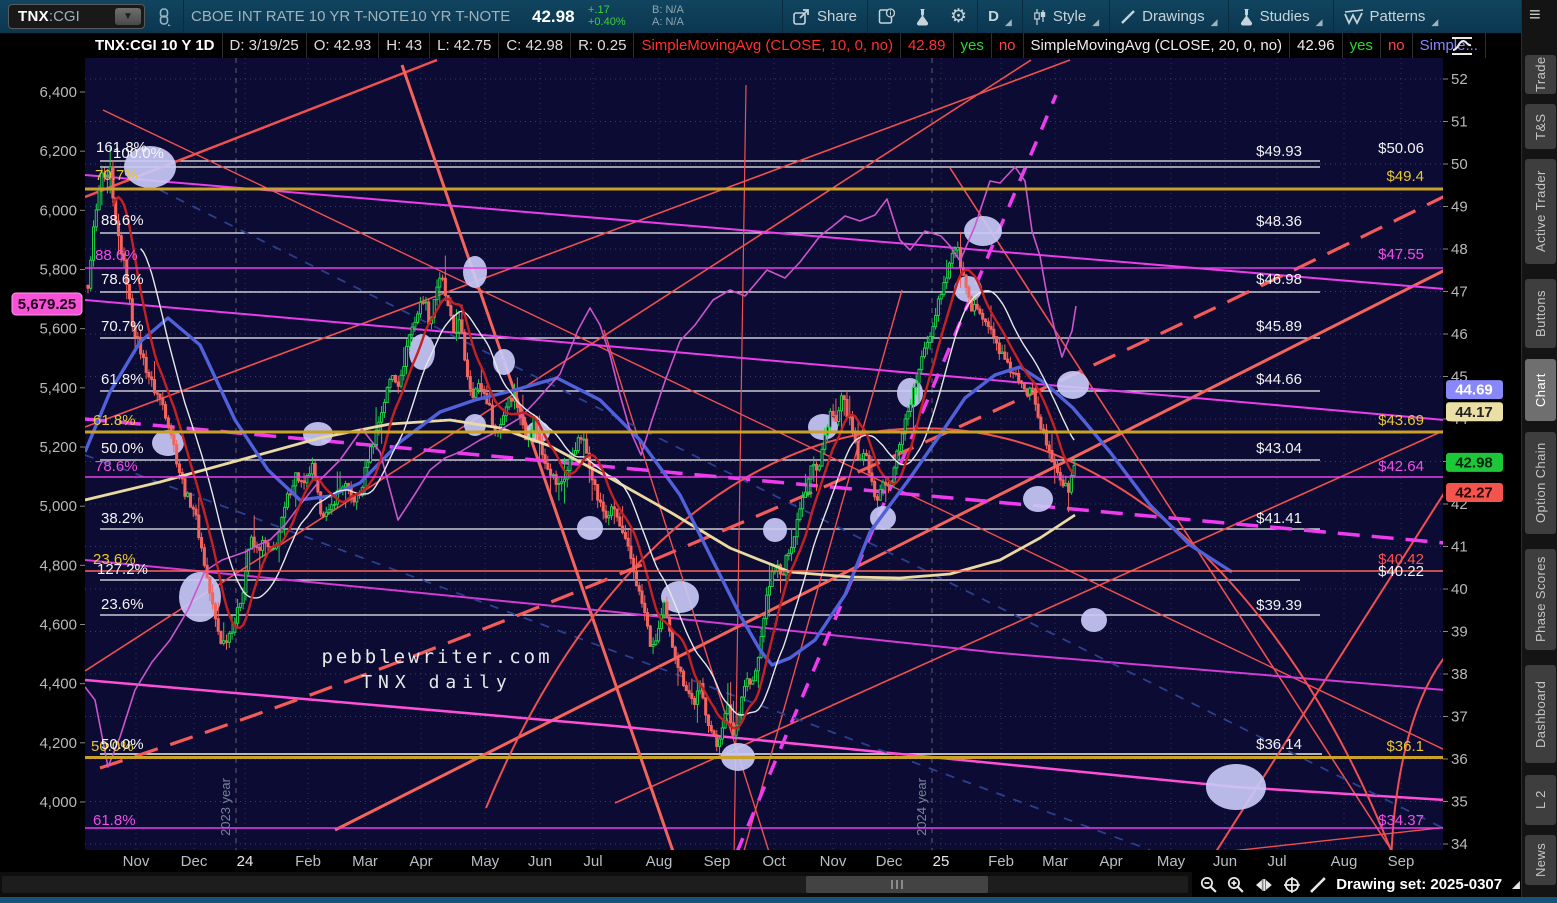  Describe the element at coordinates (1459, 334) in the screenshot. I see `svg-text: 46` at that location.